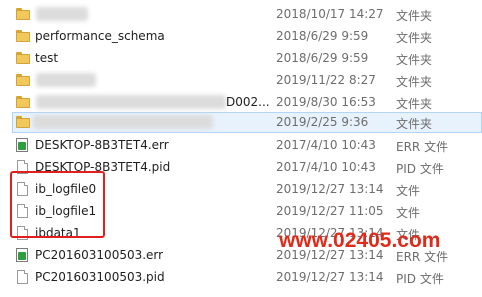 This screenshot has height=297, width=482. What do you see at coordinates (102, 145) in the screenshot?
I see `file-name: DESKTOP-8B3TET4.err` at bounding box center [102, 145].